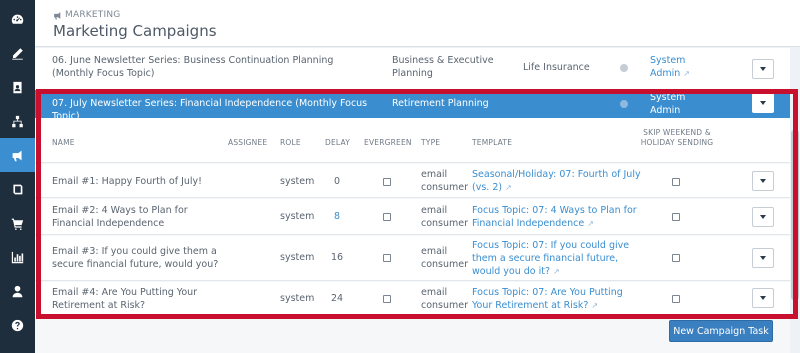 The height and width of the screenshot is (353, 800). What do you see at coordinates (17, 223) in the screenshot?
I see `cart-icon` at bounding box center [17, 223].